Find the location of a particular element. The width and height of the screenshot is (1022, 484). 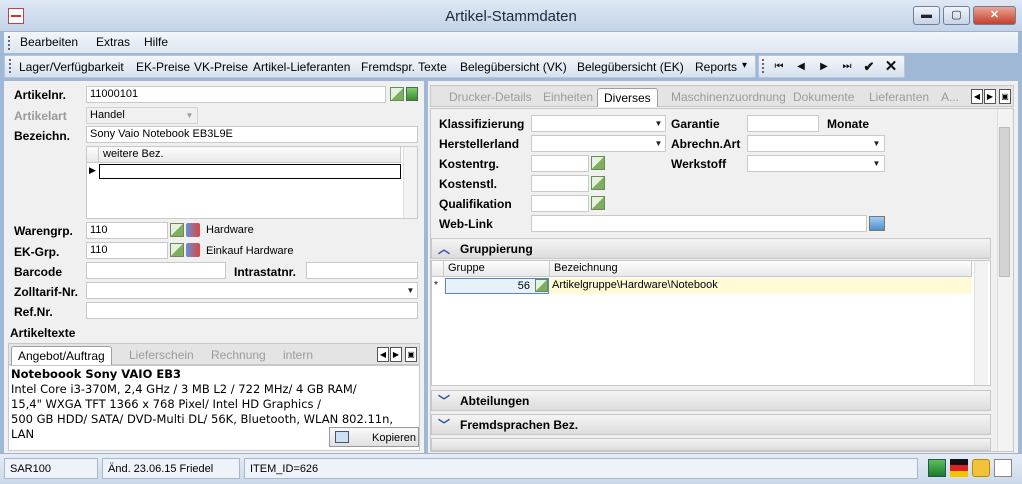

toolbar-lager: Lager/Verfügbarkeit is located at coordinates (71, 67).